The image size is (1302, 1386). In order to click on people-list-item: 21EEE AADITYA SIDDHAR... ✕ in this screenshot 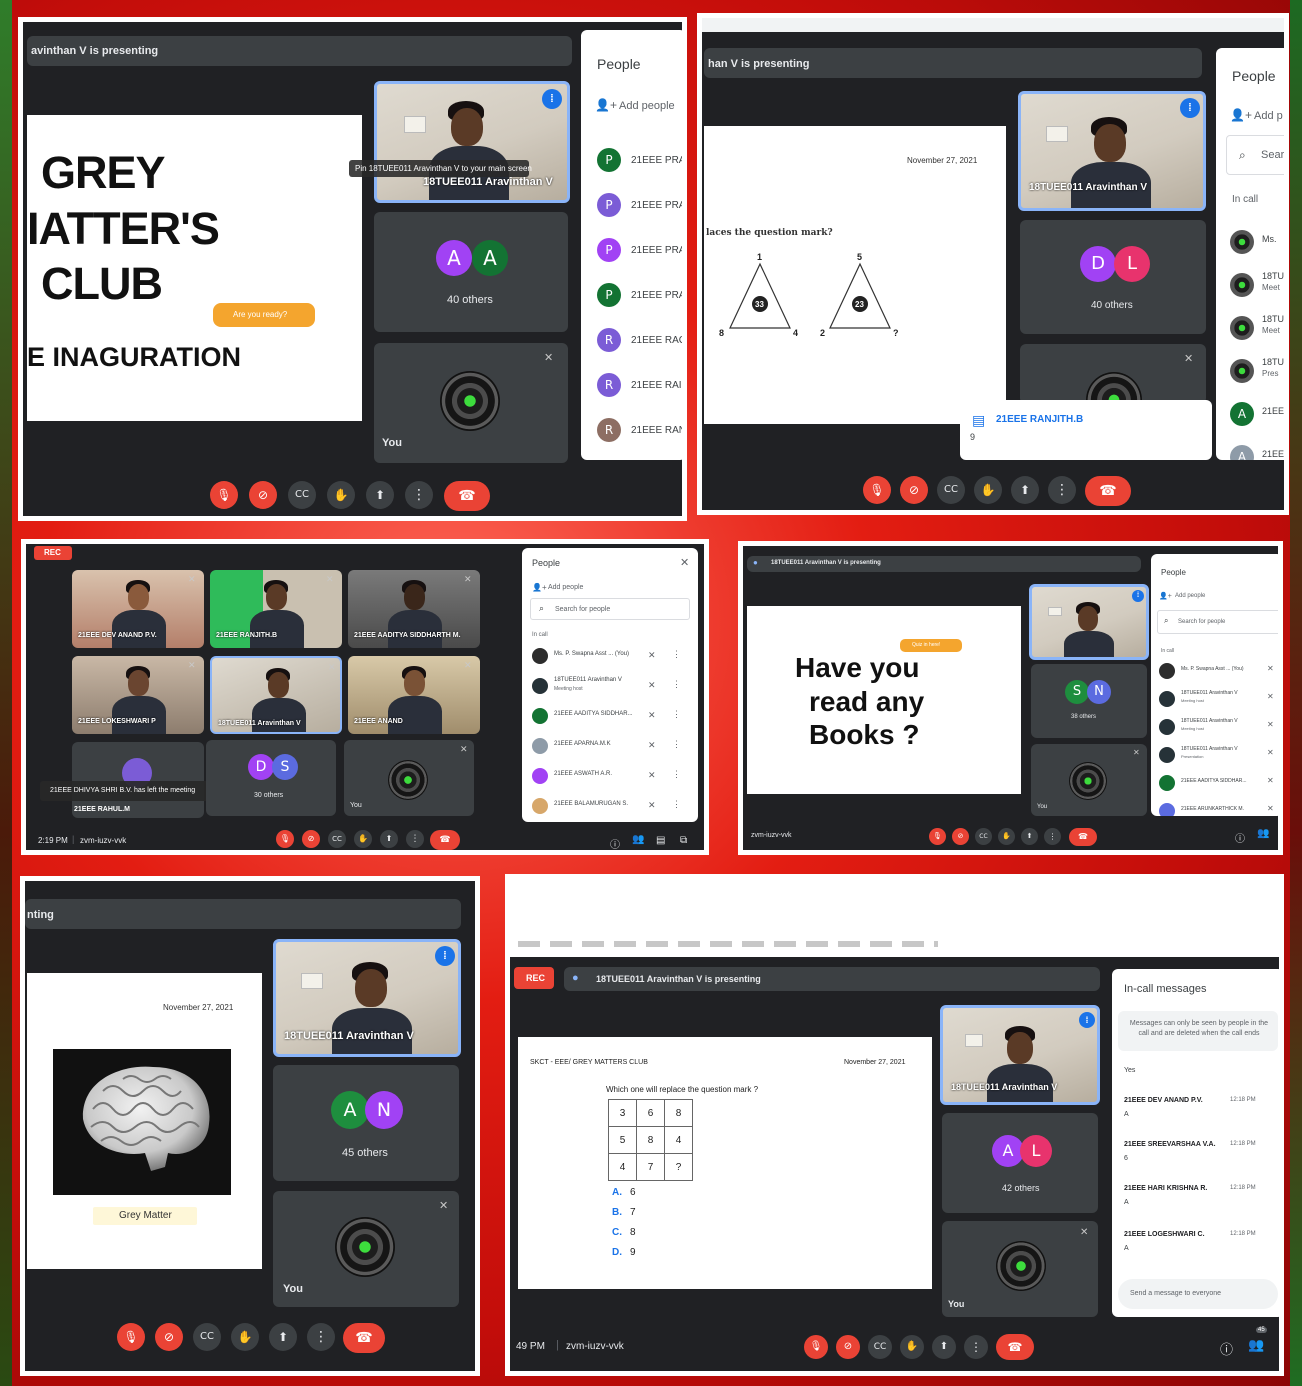, I will do `click(1214, 785)`.